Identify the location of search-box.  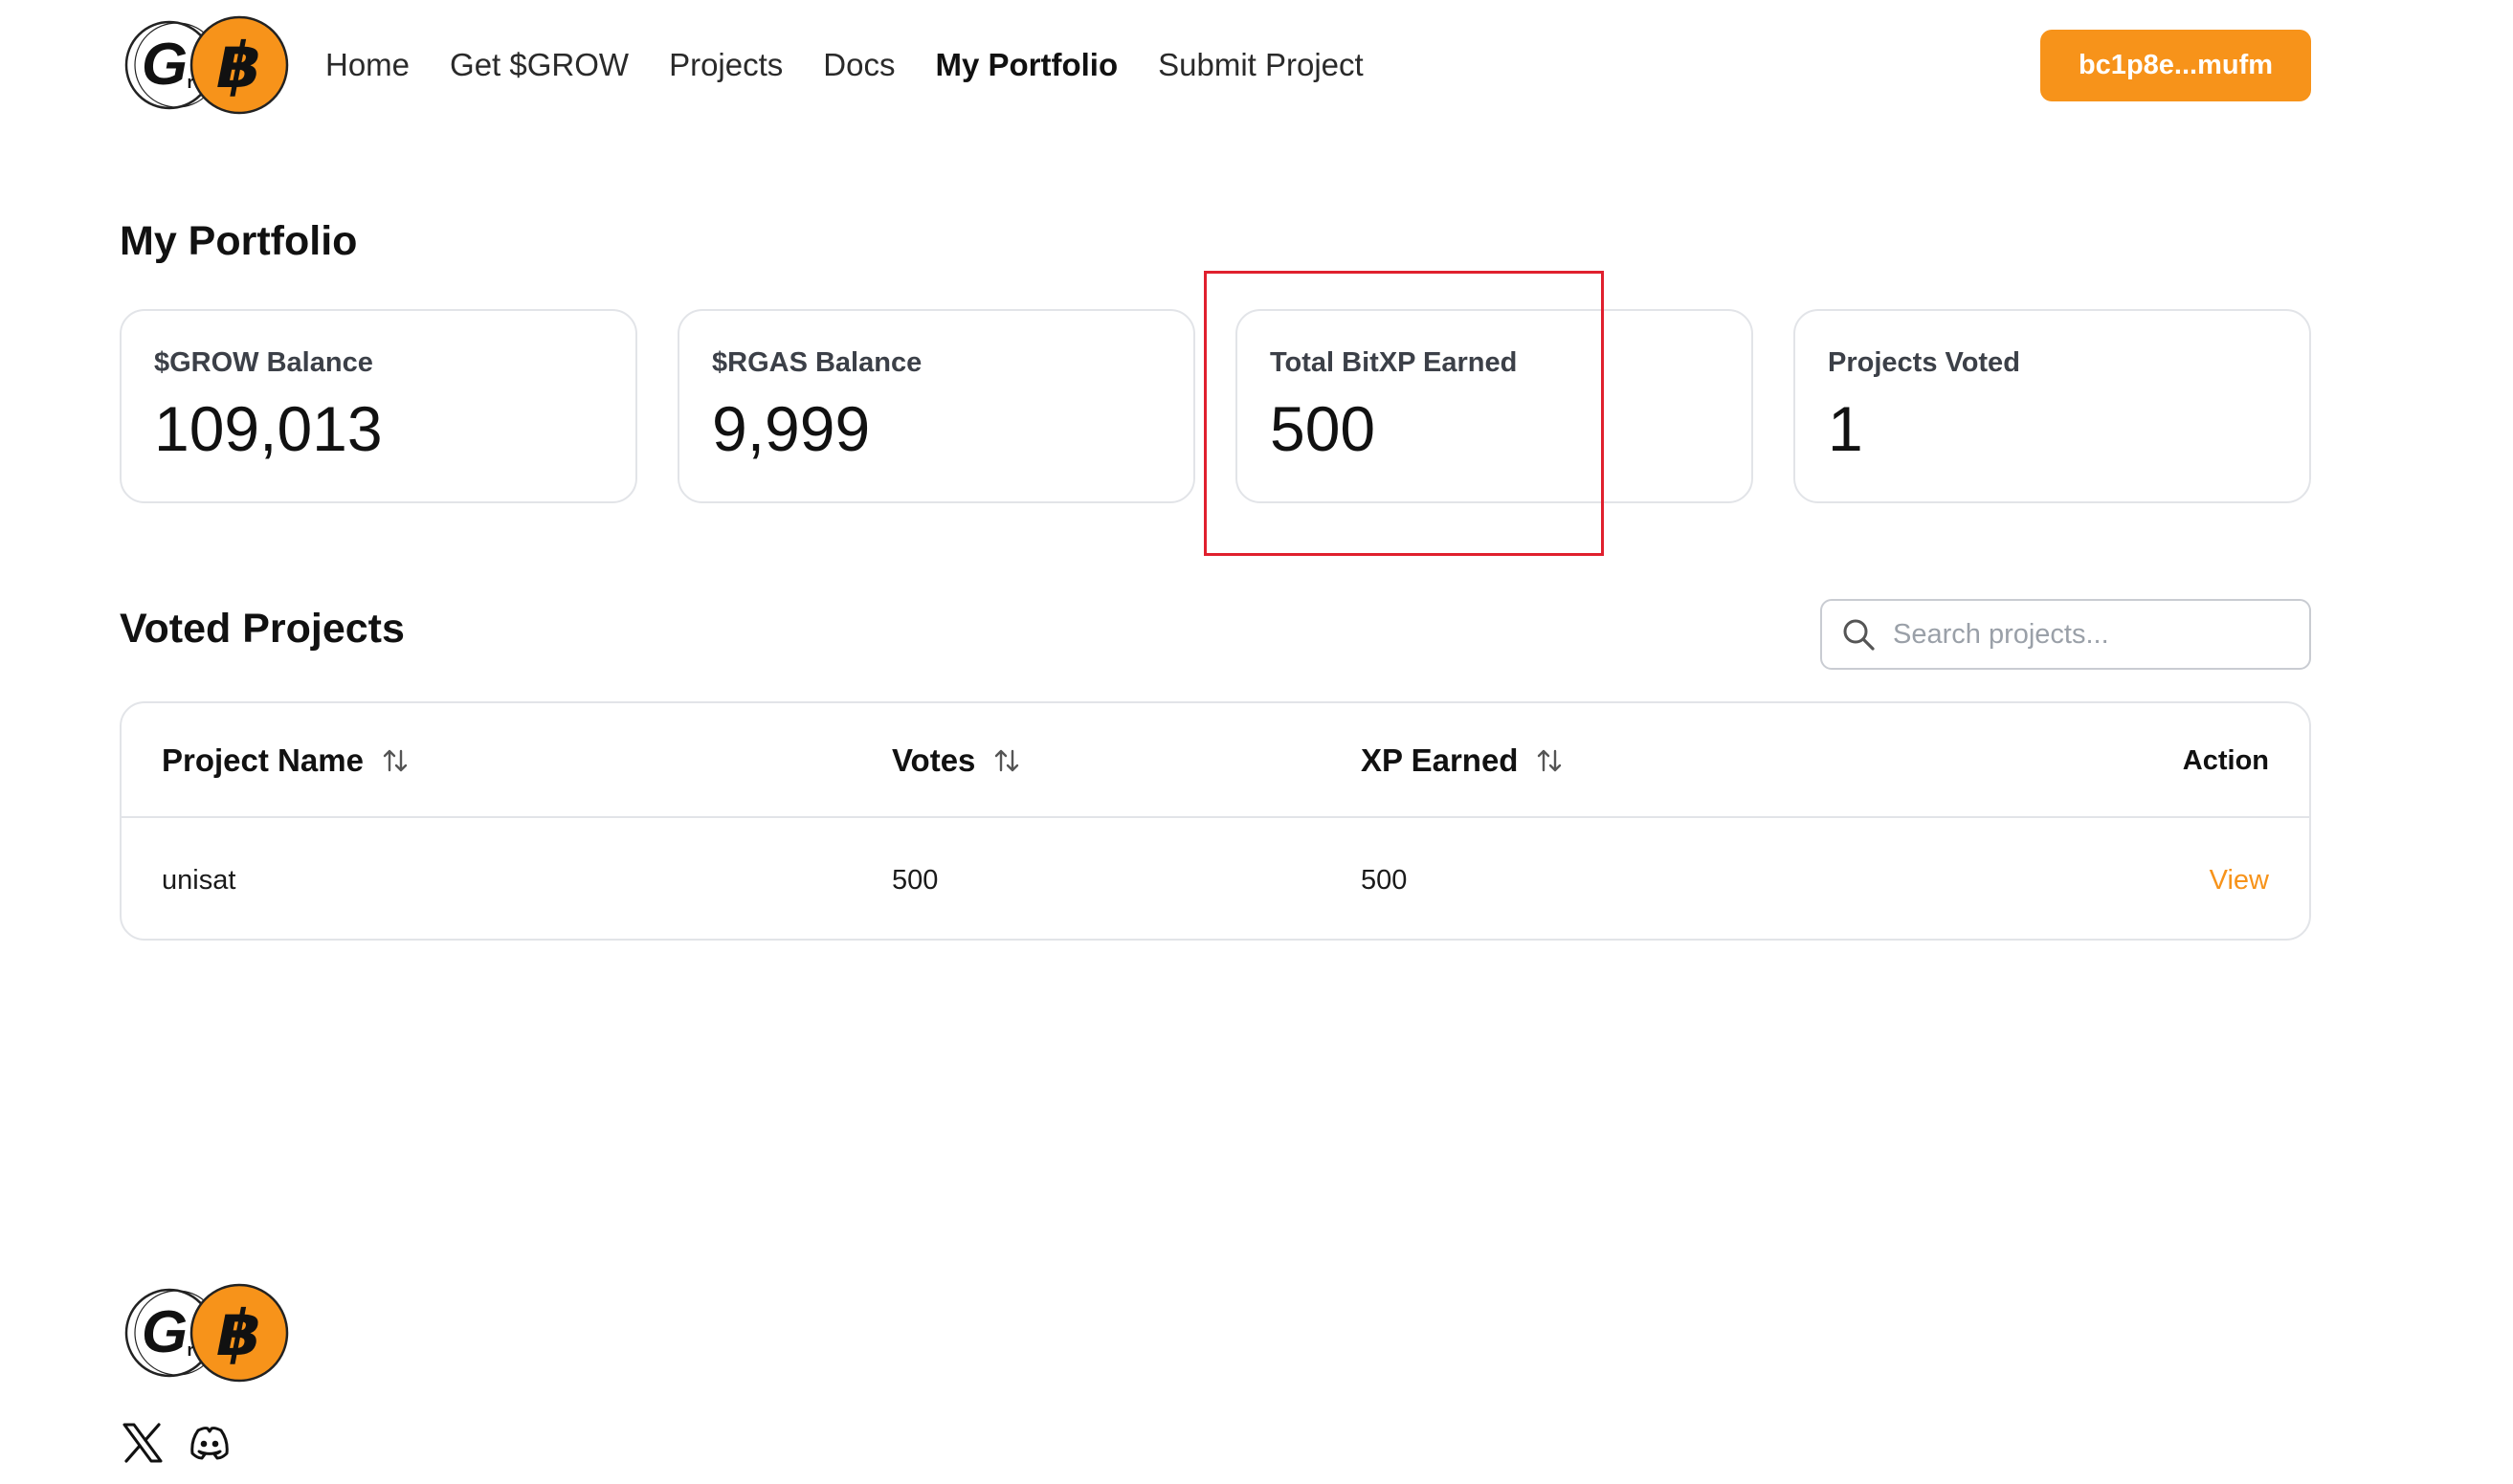
(2065, 634).